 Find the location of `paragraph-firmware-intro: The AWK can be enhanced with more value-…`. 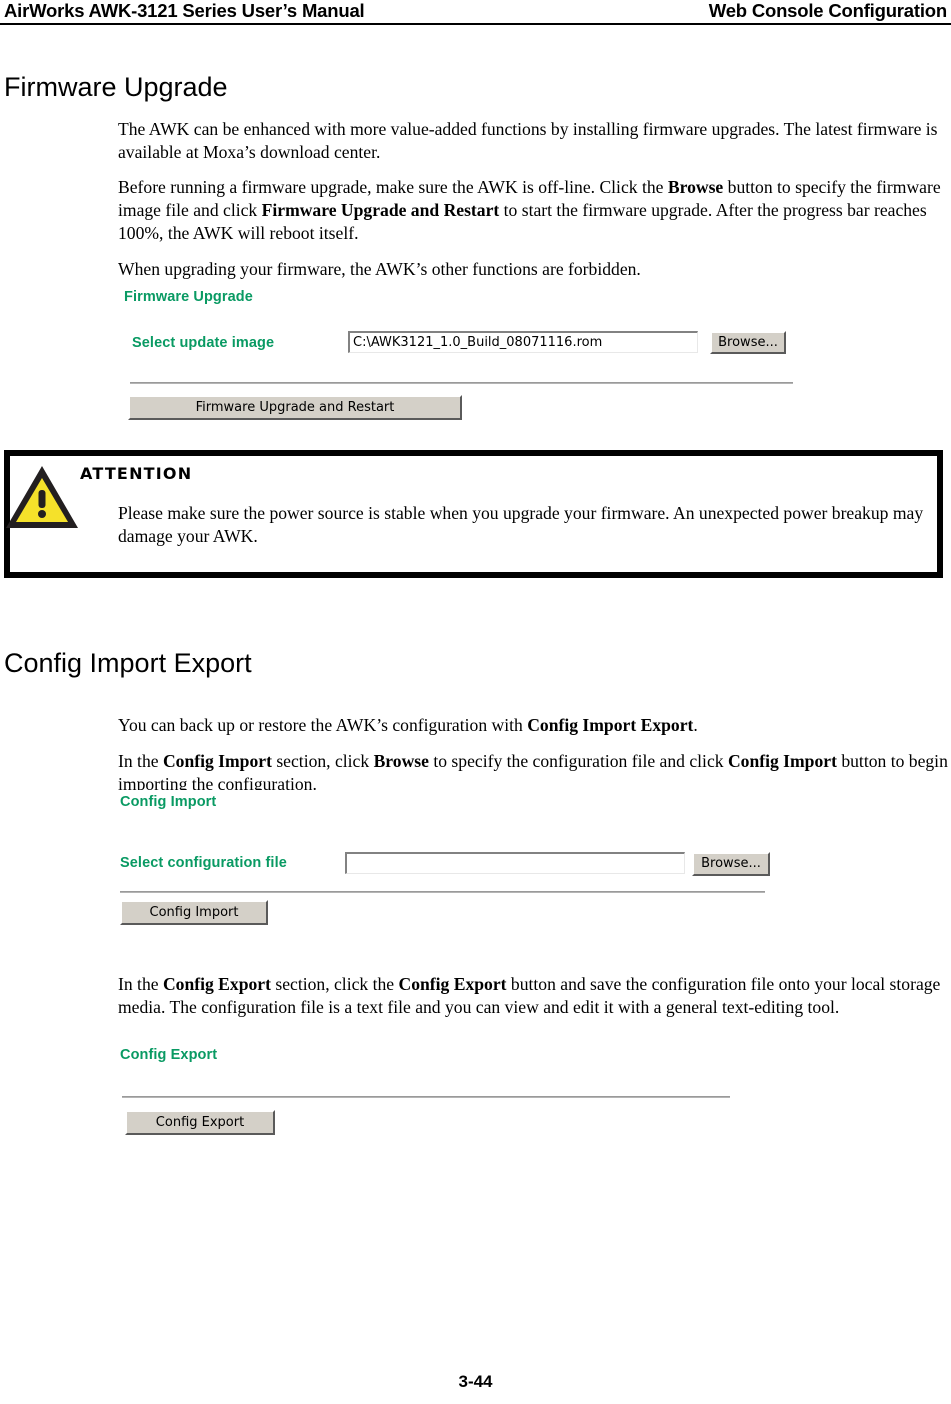

paragraph-firmware-intro: The AWK can be enhanced with more value-… is located at coordinates (528, 140).